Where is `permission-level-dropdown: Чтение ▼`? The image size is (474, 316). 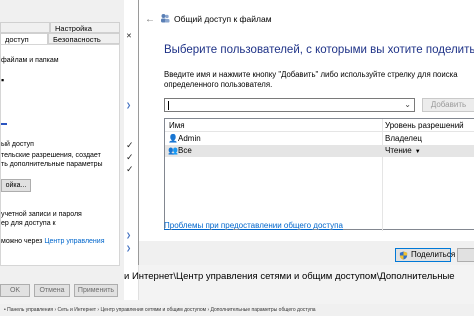 permission-level-dropdown: Чтение ▼ is located at coordinates (403, 150).